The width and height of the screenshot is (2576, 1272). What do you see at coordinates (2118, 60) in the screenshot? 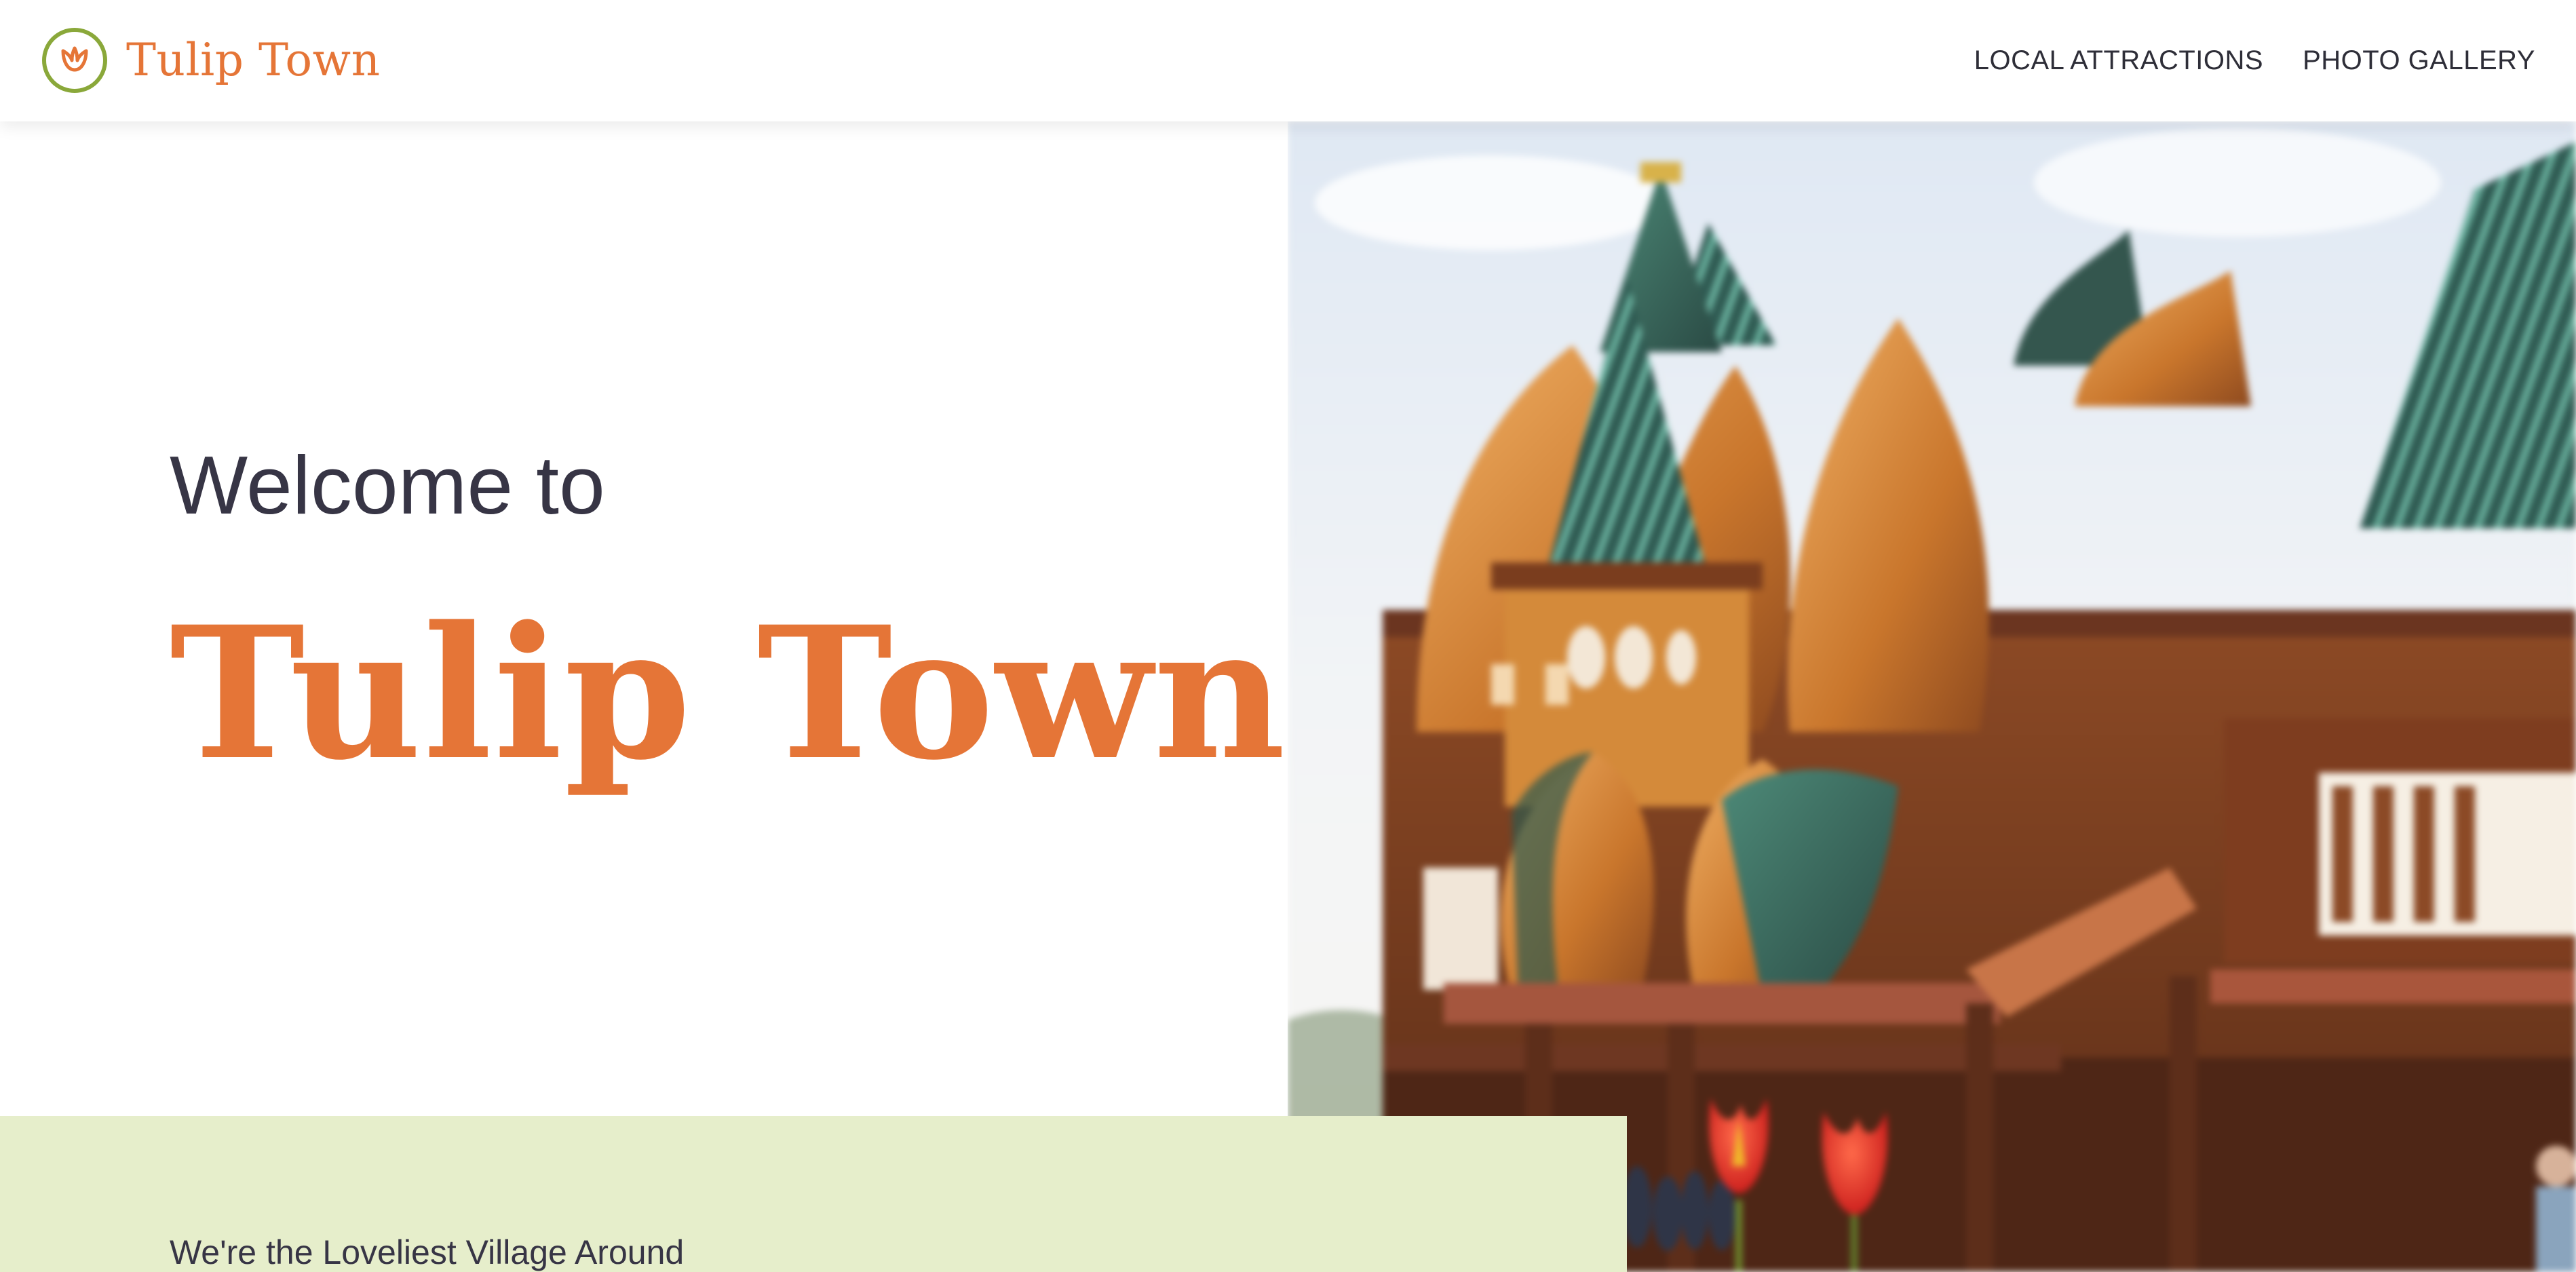
I see `nav-local-attractions: LOCAL ATTRACTIONS` at bounding box center [2118, 60].